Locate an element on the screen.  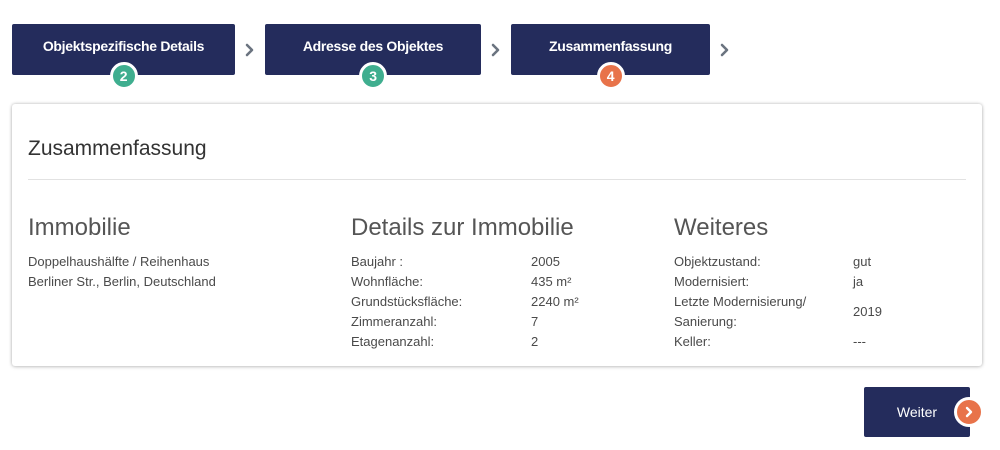
summary-title: Zusammenfassung is located at coordinates (117, 148).